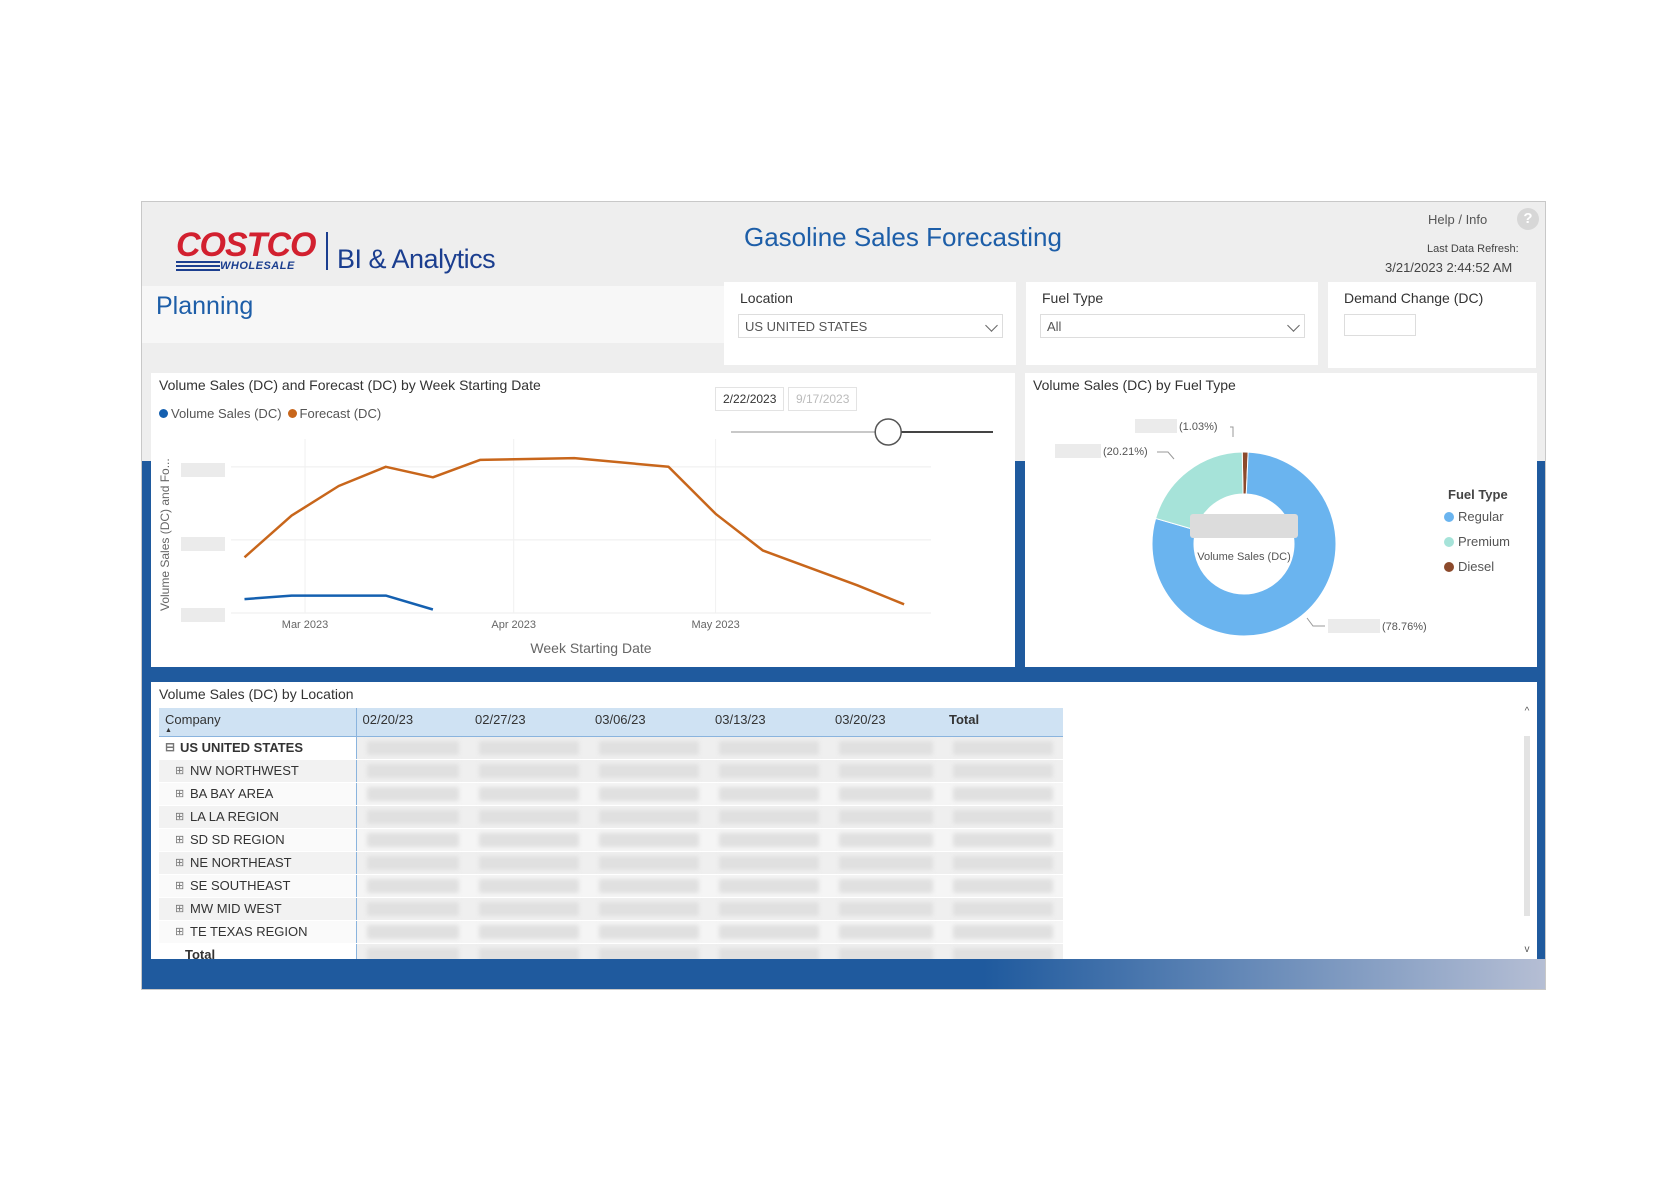  I want to click on collapse-icon: ⊟, so click(170, 747).